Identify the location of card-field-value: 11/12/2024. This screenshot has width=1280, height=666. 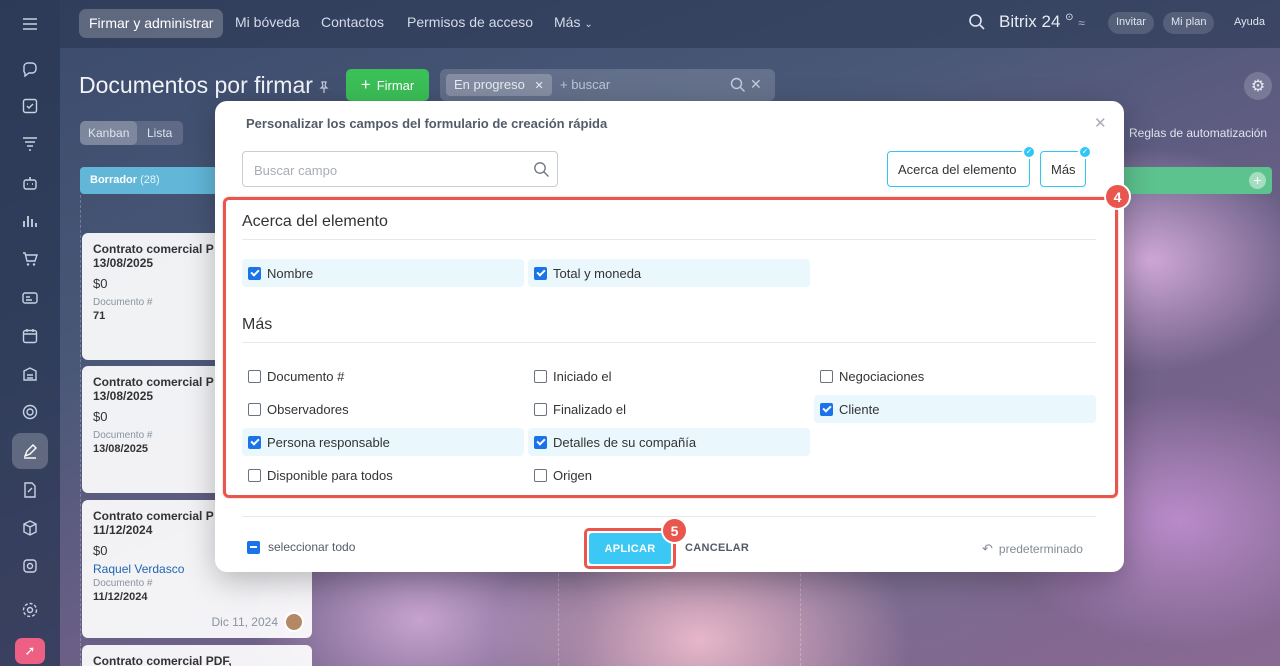
(120, 597).